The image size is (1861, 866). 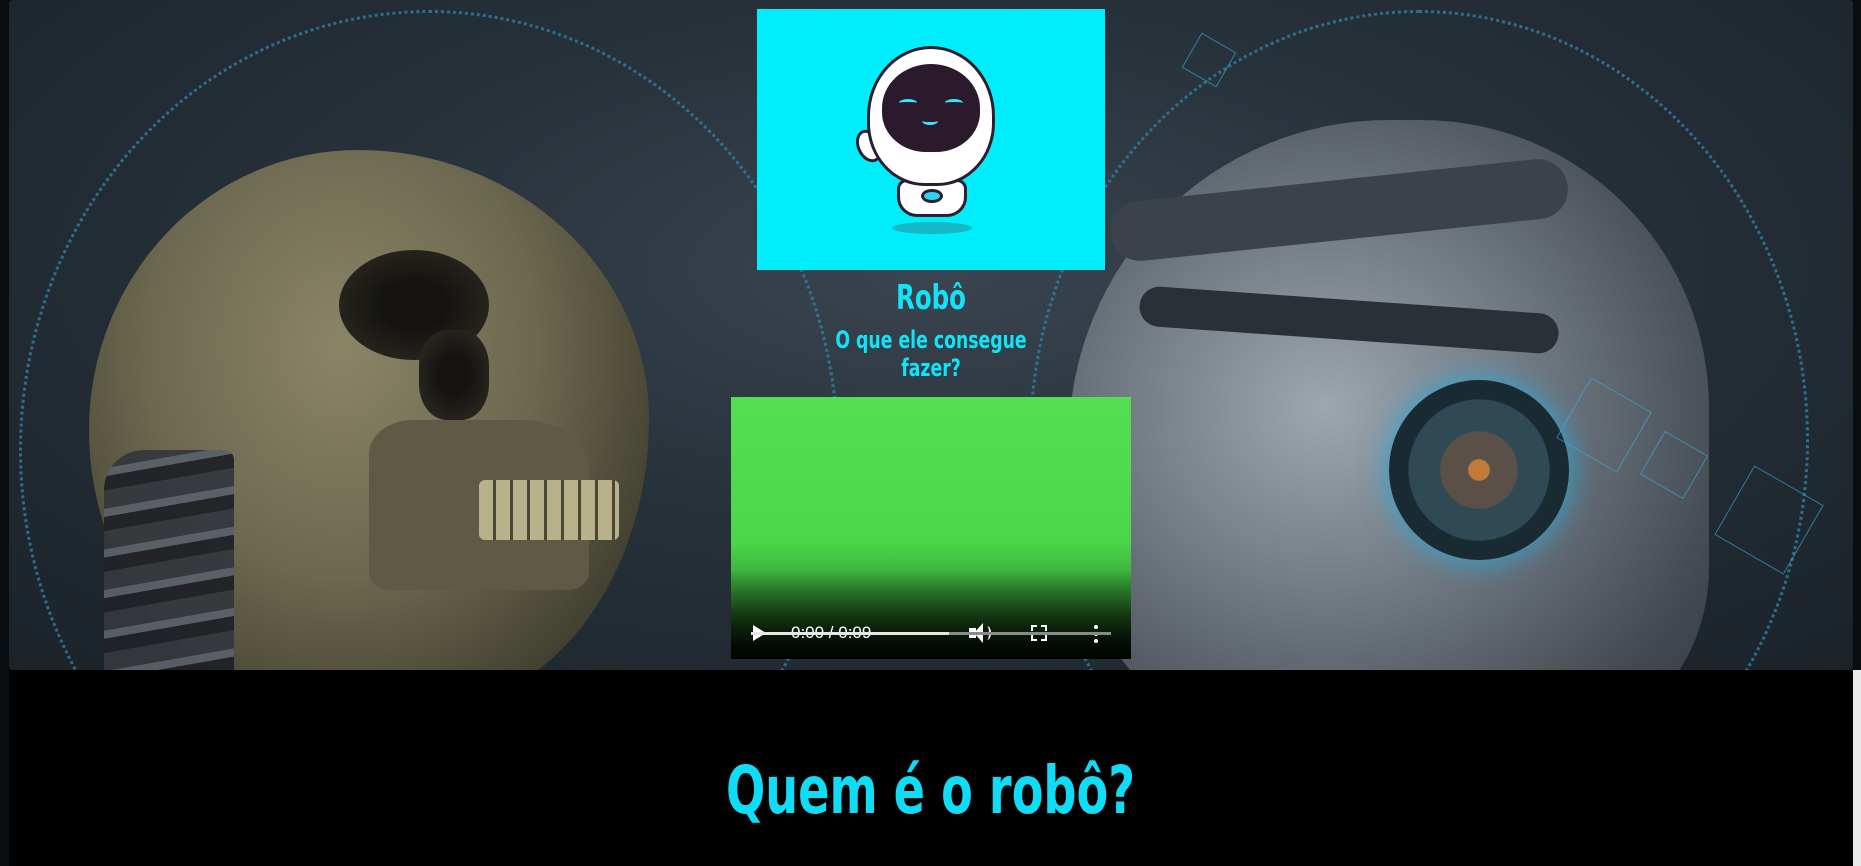 What do you see at coordinates (931, 614) in the screenshot?
I see `video-controls-bar: 0:00 / 0:09` at bounding box center [931, 614].